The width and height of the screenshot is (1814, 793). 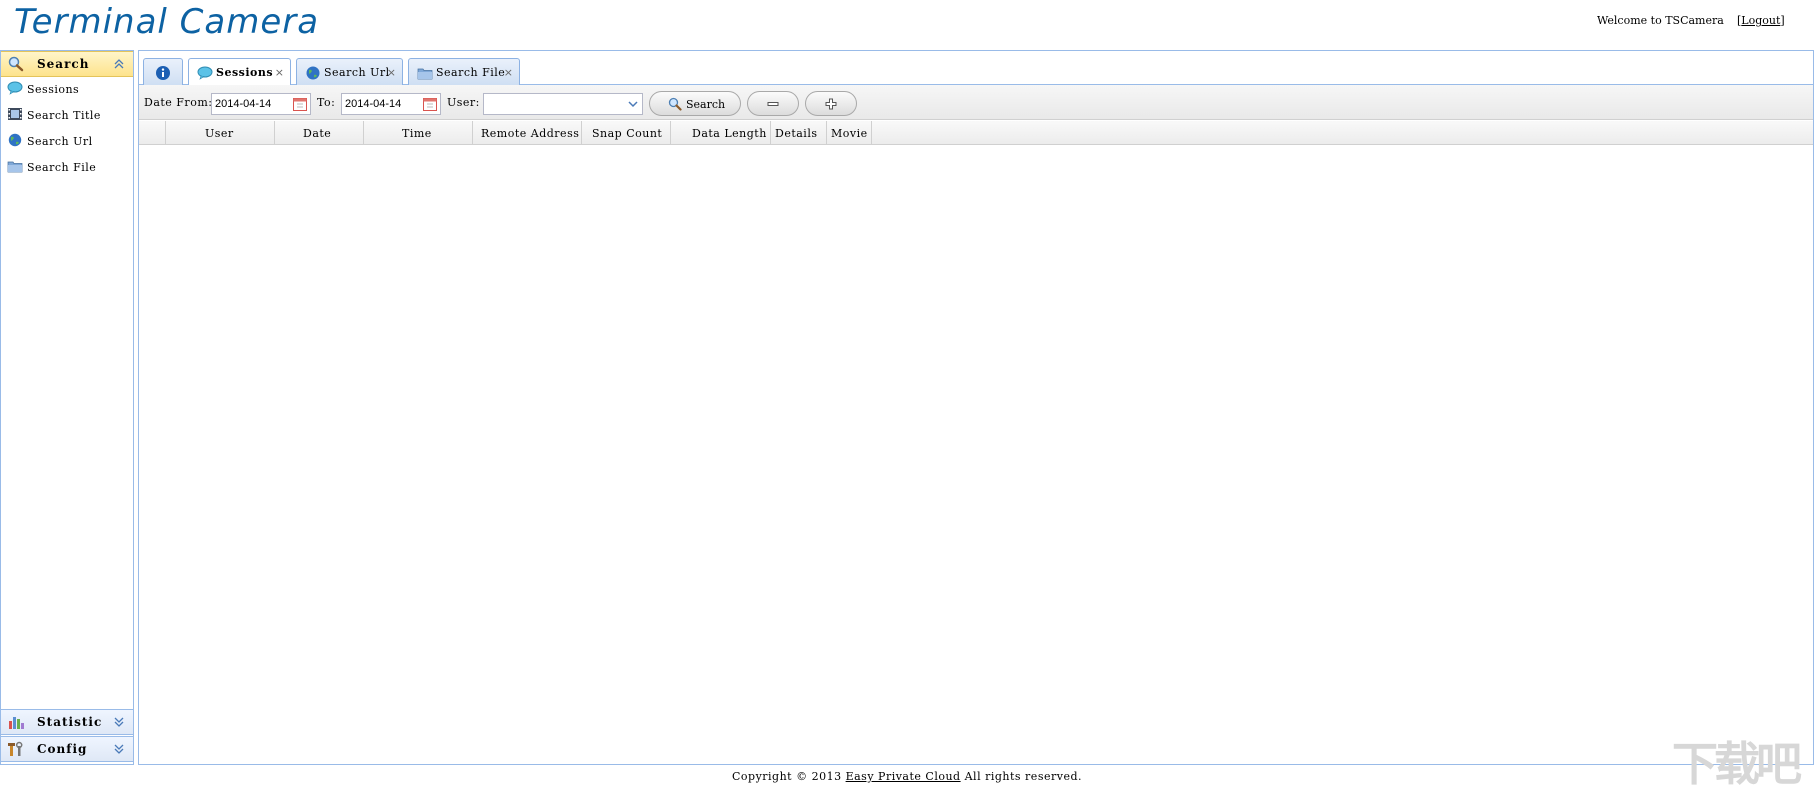 What do you see at coordinates (220, 133) in the screenshot?
I see `grid-col-user: User` at bounding box center [220, 133].